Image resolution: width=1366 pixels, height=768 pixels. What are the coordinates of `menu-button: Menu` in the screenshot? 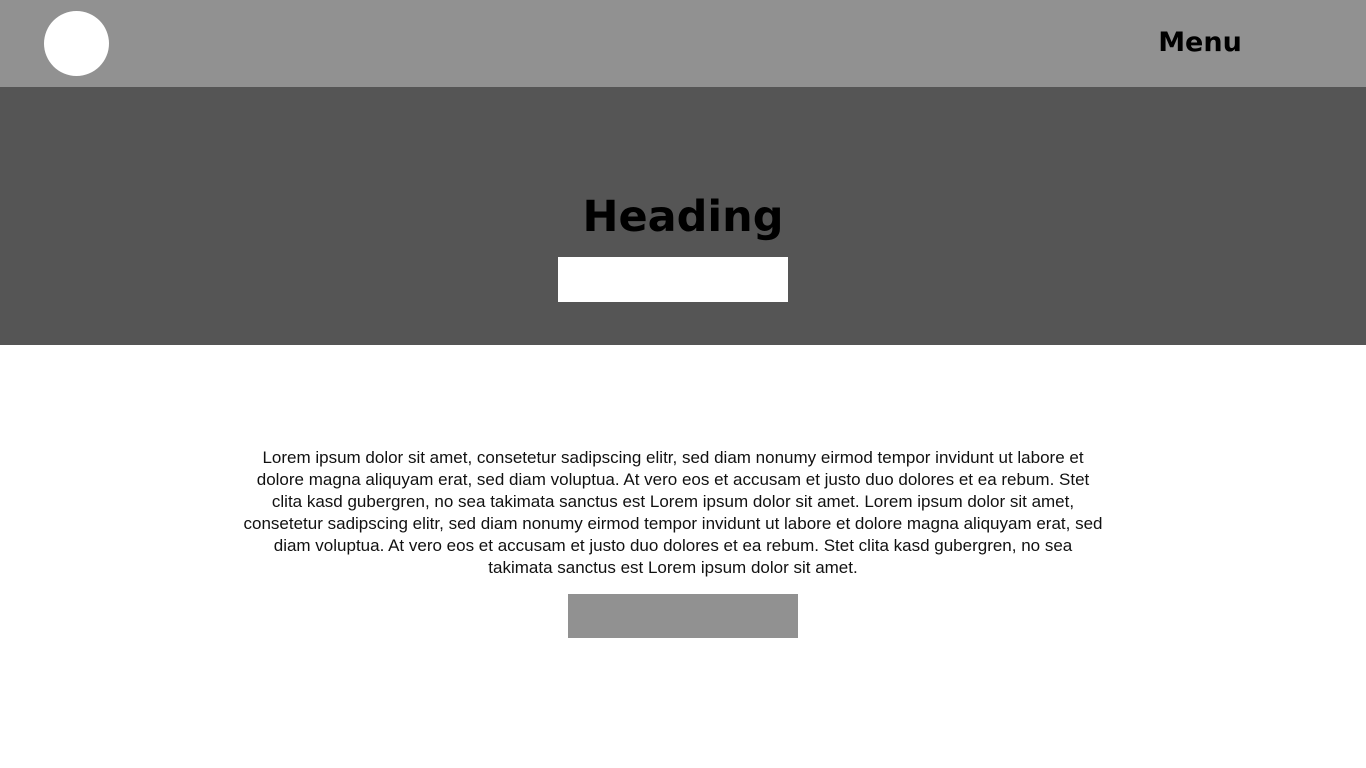 It's located at (1200, 43).